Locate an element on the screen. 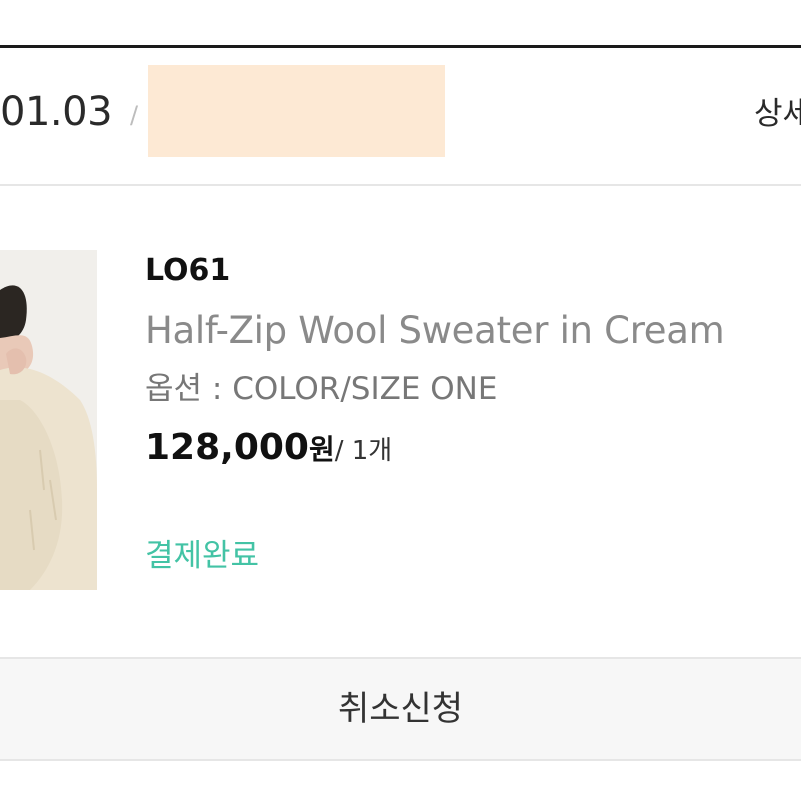 Image resolution: width=801 pixels, height=801 pixels. order-detail-link: 상세 is located at coordinates (777, 114).